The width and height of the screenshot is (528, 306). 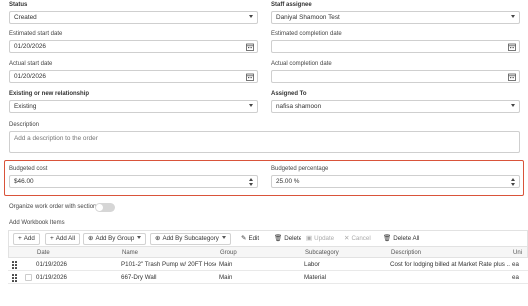 I want to click on status-select: Created, so click(x=133, y=17).